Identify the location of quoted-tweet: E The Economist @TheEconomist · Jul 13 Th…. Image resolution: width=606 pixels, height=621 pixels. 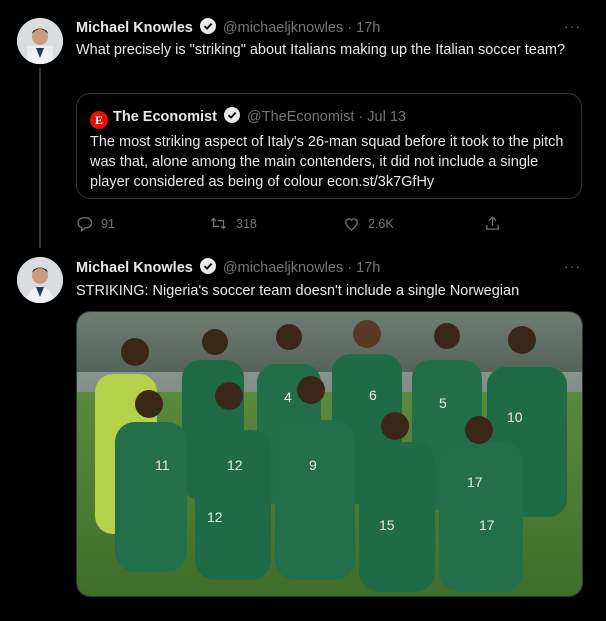
(329, 146).